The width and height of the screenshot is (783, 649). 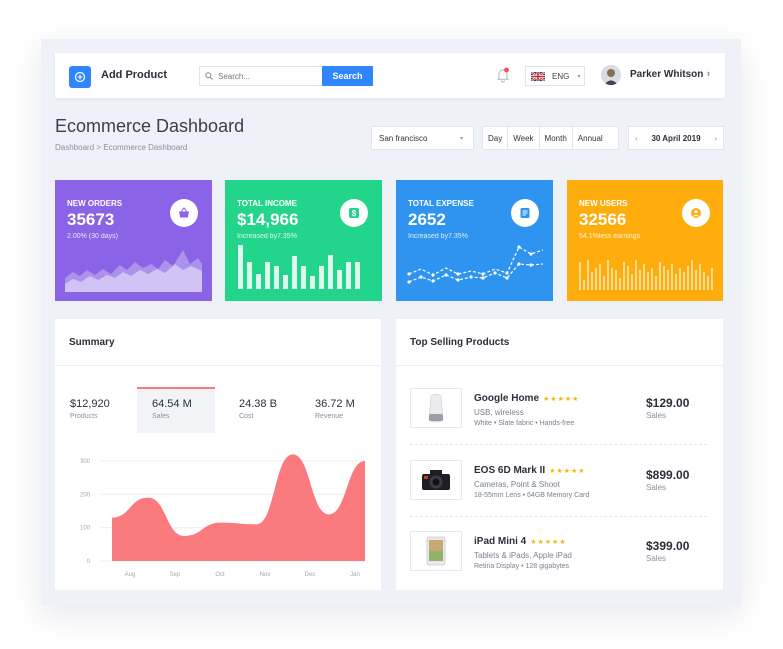 I want to click on summary-area-chart: 0 100 200 300 Aug Sep Oct Nov Dec Jan, so click(x=222, y=516).